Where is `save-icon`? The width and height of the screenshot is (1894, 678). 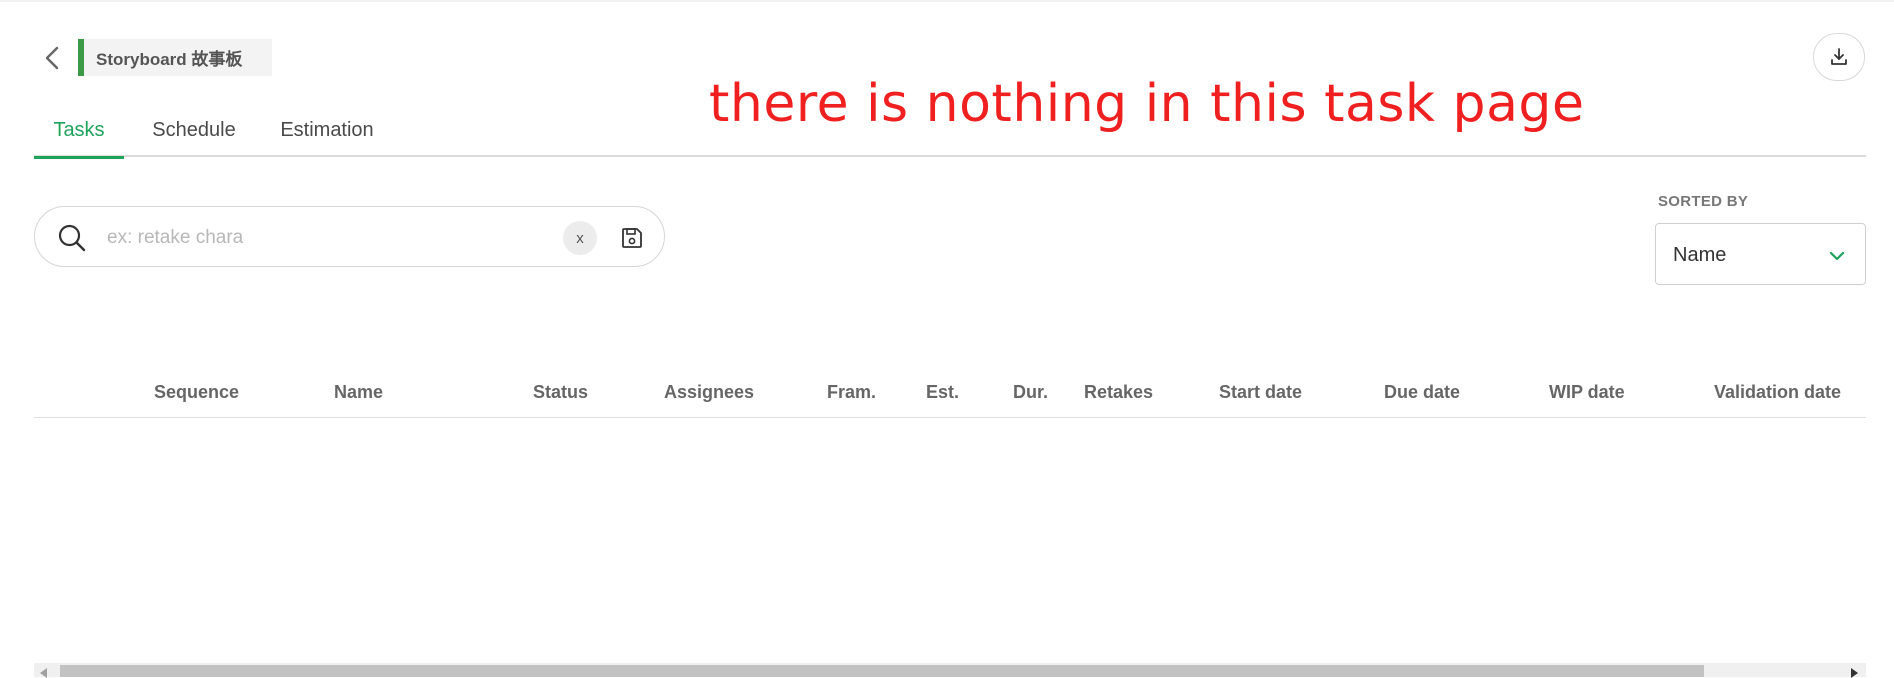
save-icon is located at coordinates (632, 238).